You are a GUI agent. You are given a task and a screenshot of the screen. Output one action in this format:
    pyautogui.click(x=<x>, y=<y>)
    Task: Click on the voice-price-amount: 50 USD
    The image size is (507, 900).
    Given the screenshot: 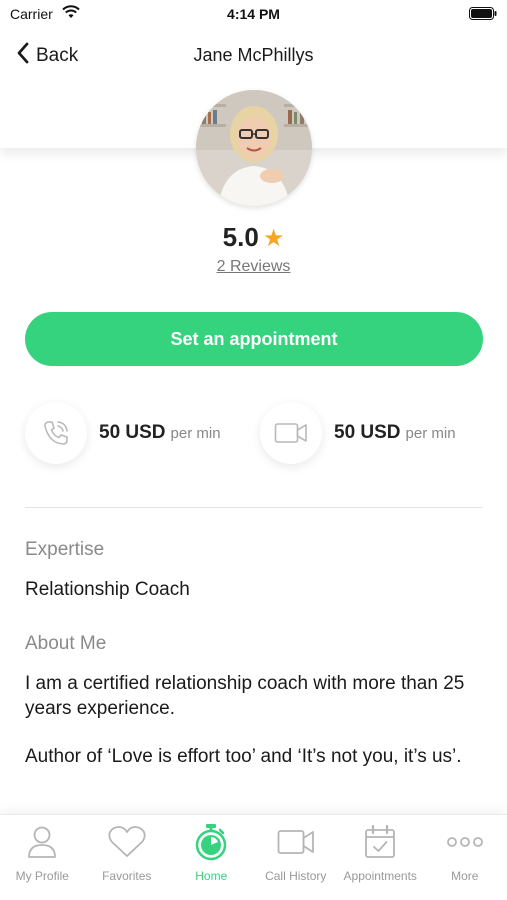 What is the action you would take?
    pyautogui.click(x=132, y=432)
    